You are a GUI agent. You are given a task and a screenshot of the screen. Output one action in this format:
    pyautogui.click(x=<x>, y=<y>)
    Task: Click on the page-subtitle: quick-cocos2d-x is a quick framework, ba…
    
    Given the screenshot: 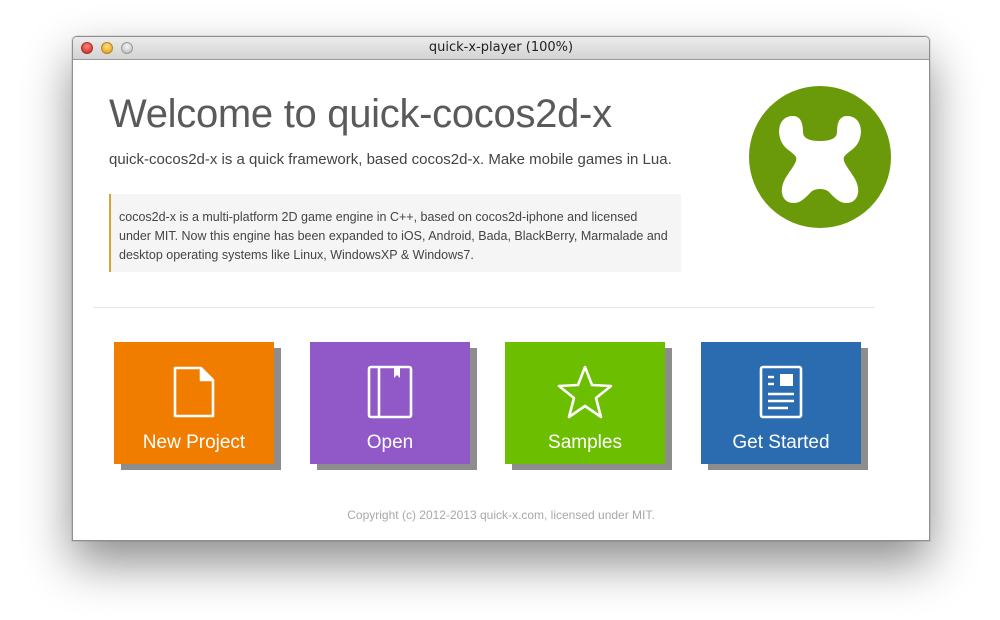 What is the action you would take?
    pyautogui.click(x=390, y=159)
    